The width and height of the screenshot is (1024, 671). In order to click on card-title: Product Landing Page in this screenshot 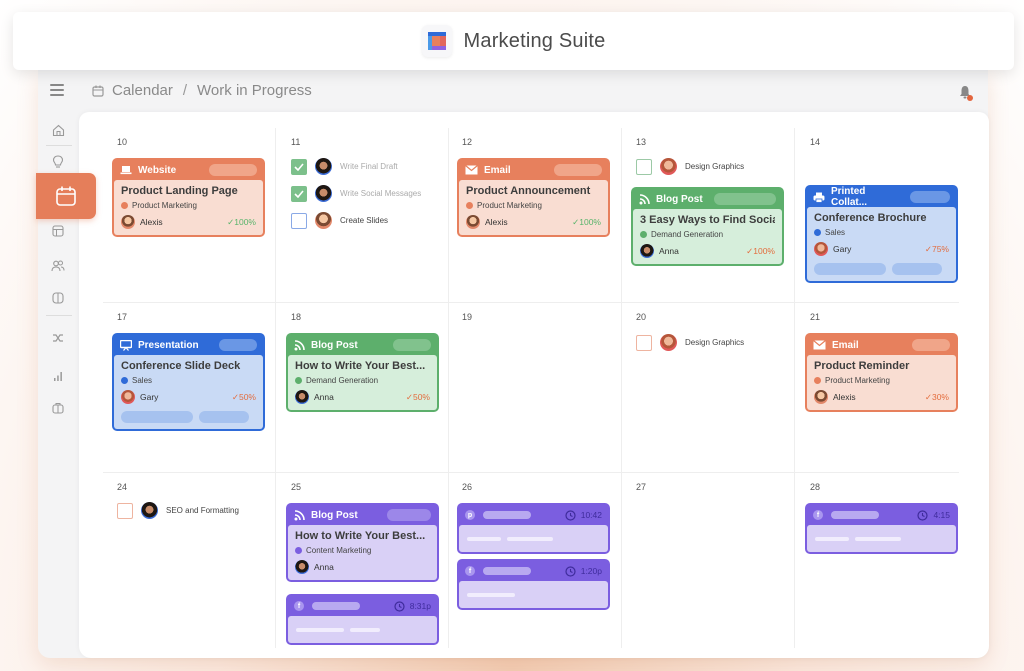, I will do `click(179, 191)`.